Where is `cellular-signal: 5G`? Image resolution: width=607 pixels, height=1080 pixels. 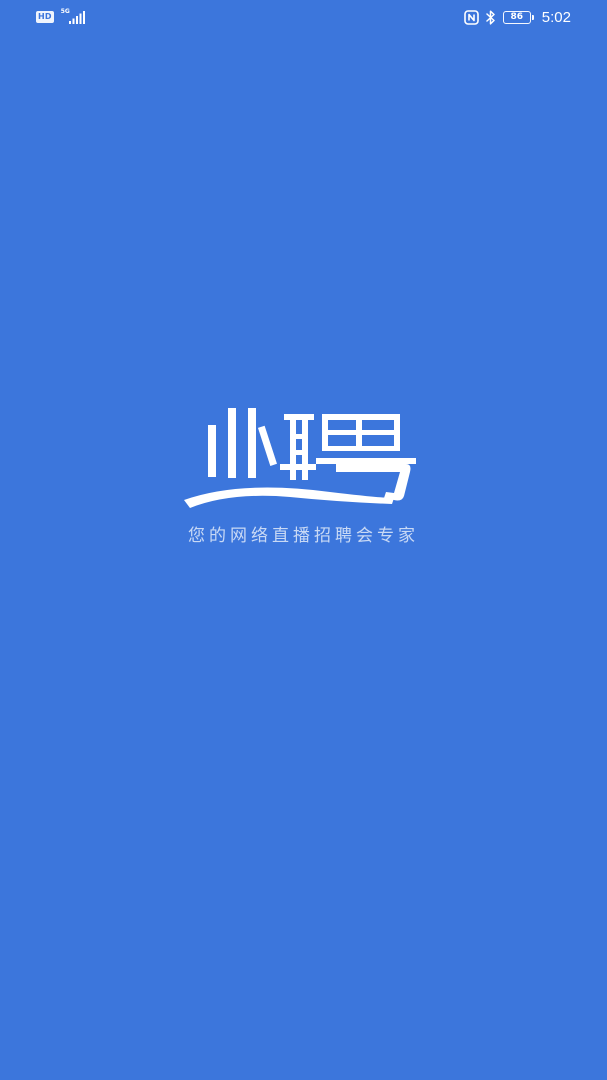 cellular-signal: 5G is located at coordinates (74, 16).